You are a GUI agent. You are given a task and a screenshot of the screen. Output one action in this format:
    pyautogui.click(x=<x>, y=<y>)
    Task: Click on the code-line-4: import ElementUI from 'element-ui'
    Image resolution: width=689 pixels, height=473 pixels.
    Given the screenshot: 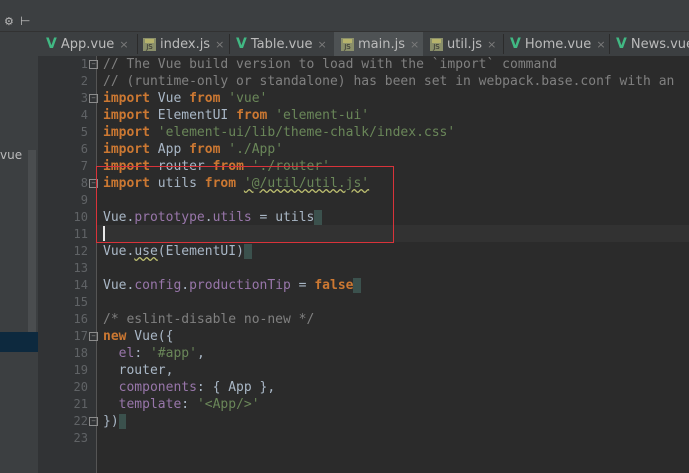 What is the action you would take?
    pyautogui.click(x=236, y=115)
    